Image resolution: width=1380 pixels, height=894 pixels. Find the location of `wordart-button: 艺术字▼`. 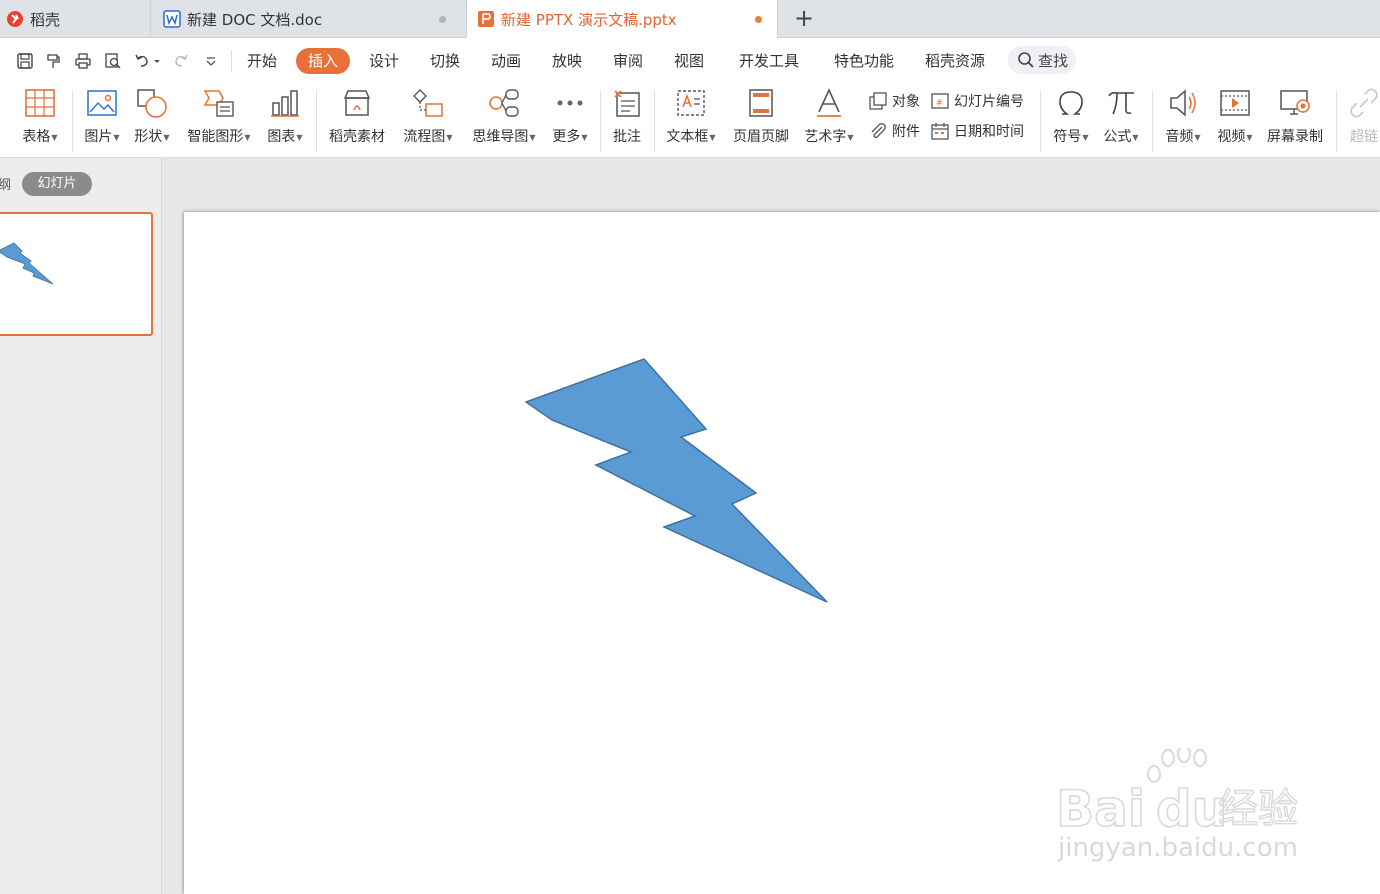

wordart-button: 艺术字▼ is located at coordinates (829, 117).